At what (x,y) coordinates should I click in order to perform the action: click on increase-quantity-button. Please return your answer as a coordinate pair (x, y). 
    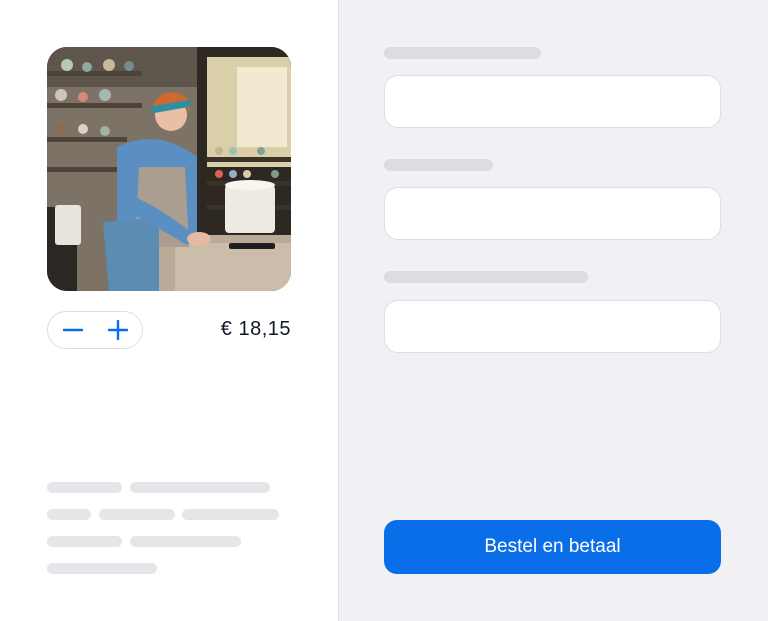
    Looking at the image, I should click on (118, 330).